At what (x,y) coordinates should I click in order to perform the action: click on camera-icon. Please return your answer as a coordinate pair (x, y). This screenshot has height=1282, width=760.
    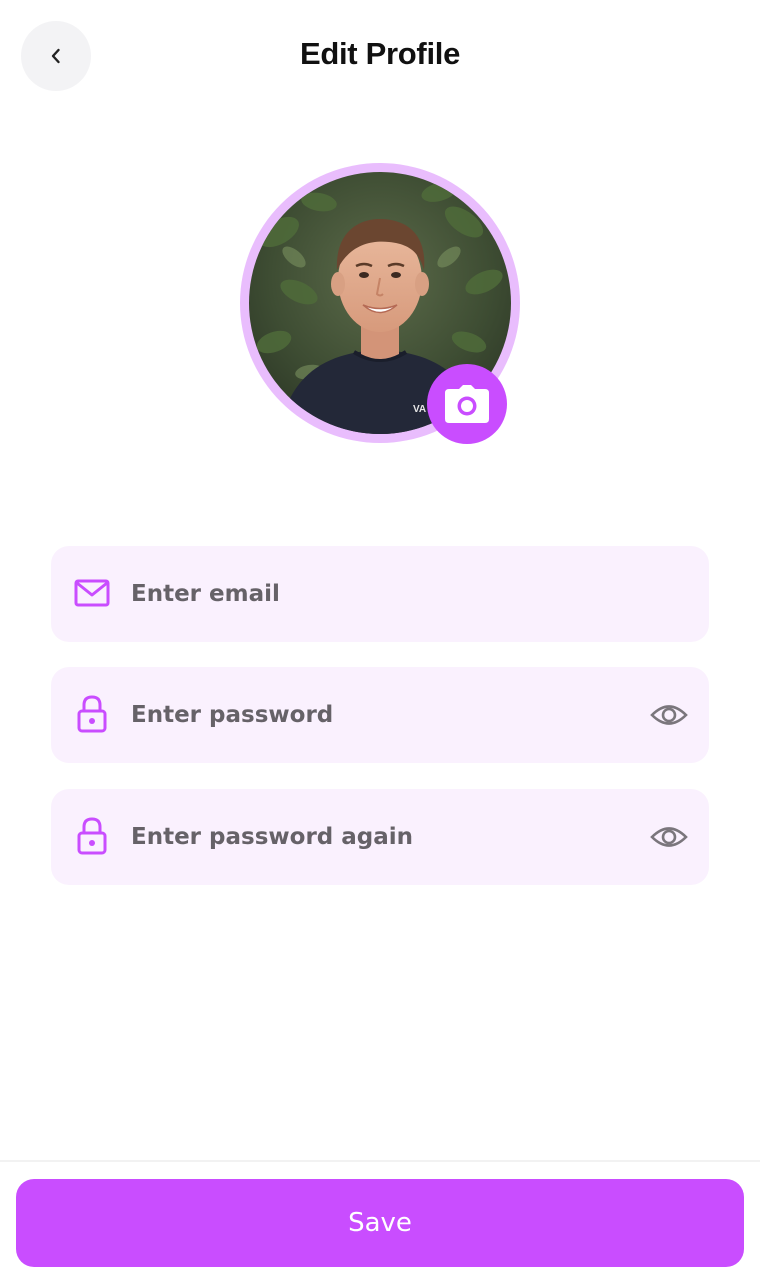
    Looking at the image, I should click on (467, 404).